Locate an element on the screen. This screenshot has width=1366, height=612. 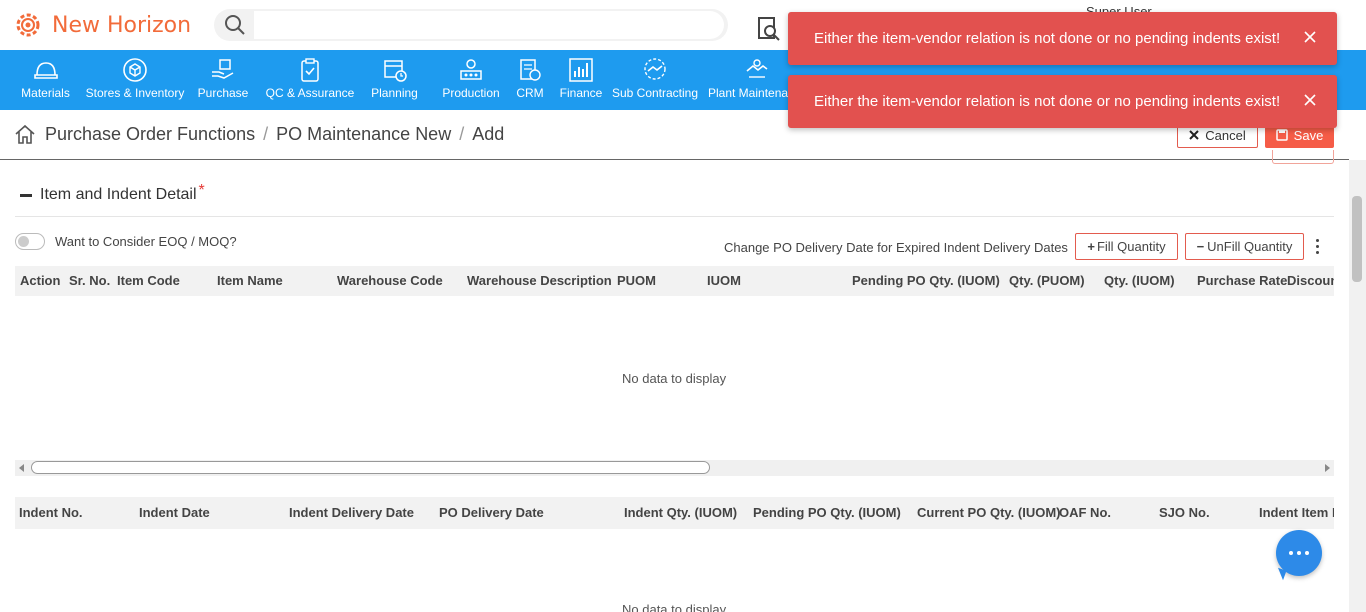
hidden-button-edge is located at coordinates (1303, 157).